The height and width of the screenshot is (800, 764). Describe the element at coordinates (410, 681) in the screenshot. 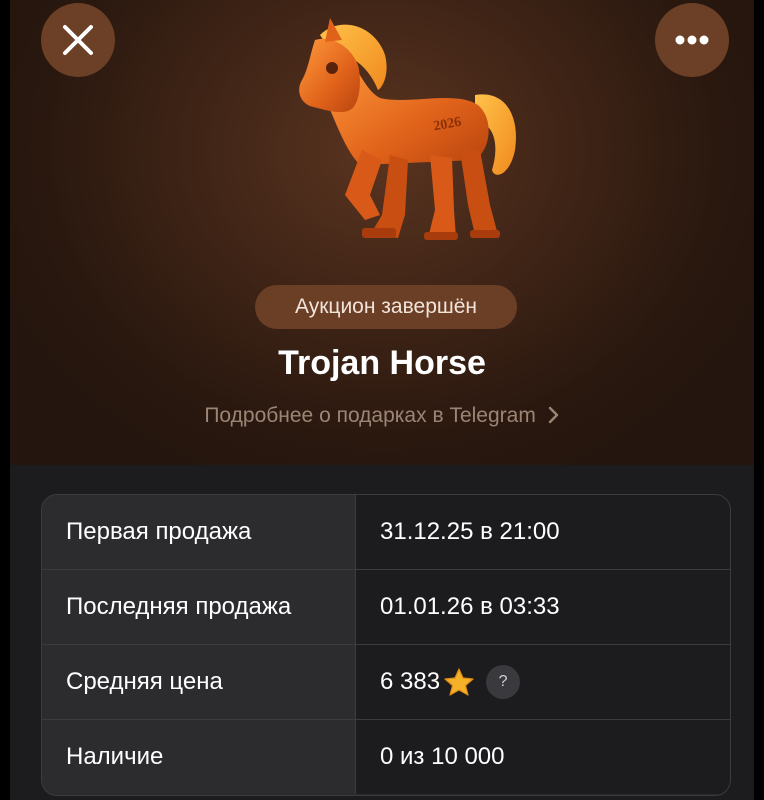

I see `average-price-value: 6 383` at that location.